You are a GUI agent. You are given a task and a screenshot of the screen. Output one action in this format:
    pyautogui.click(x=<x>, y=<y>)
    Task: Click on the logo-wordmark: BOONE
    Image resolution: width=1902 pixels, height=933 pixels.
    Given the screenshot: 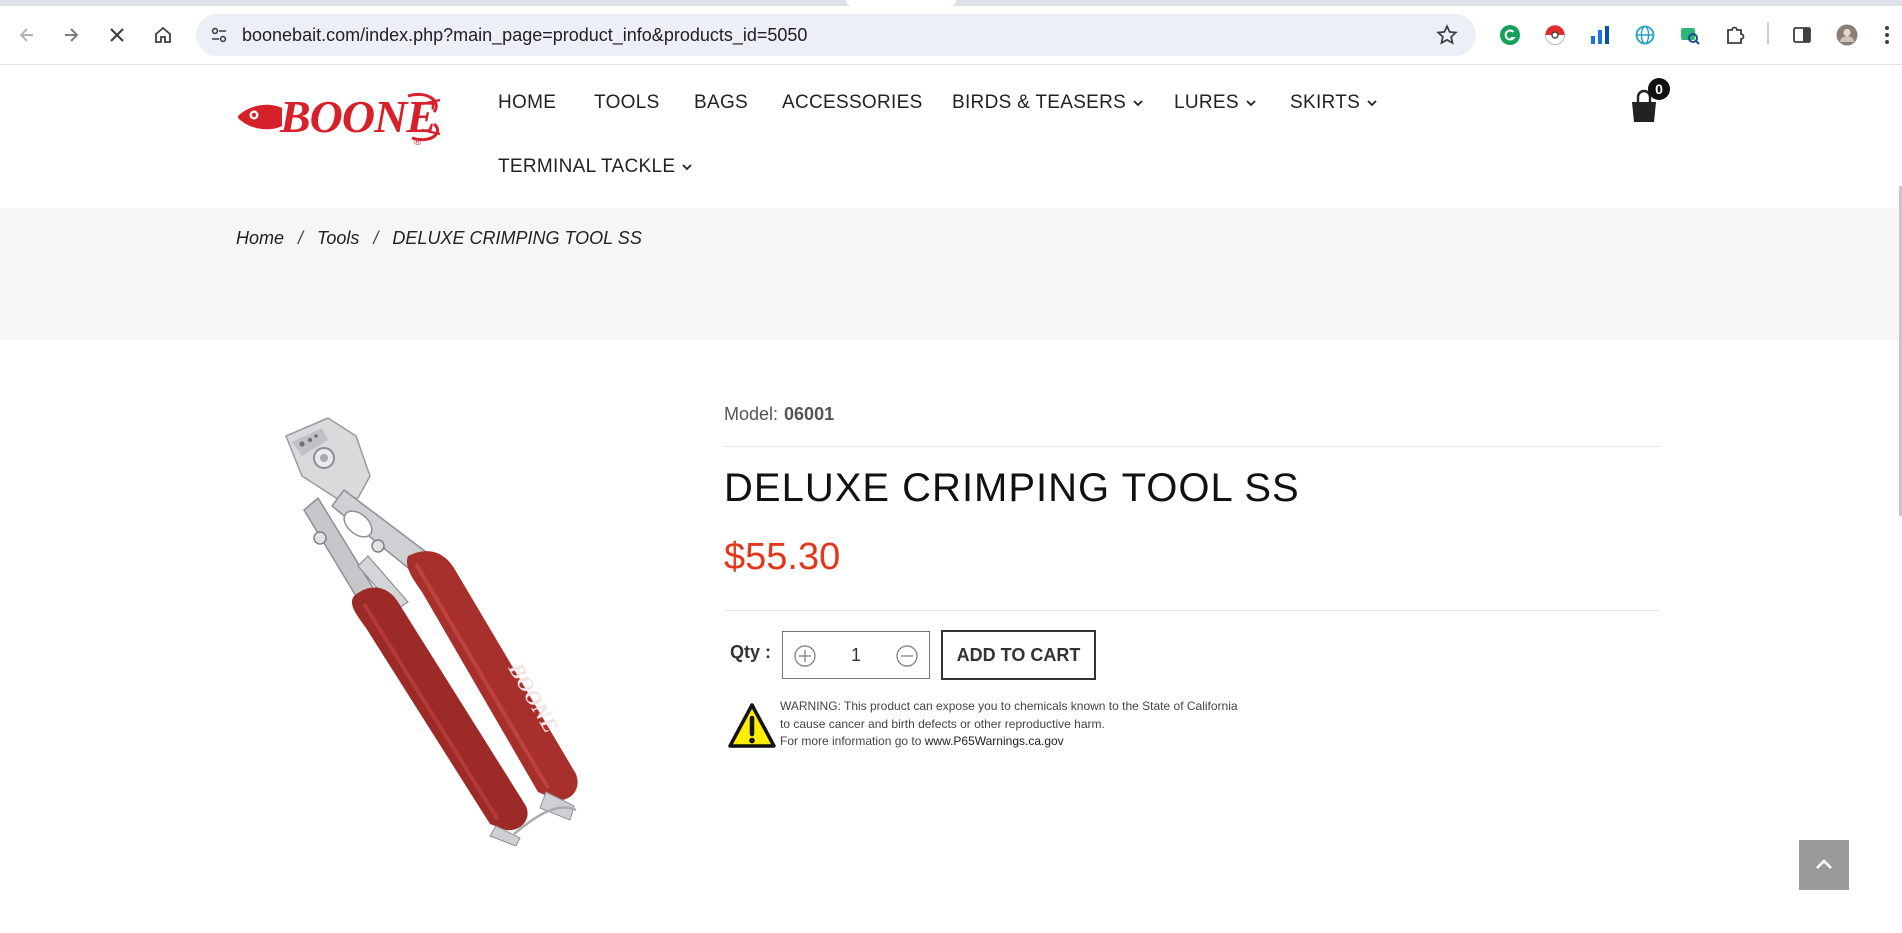 What is the action you would take?
    pyautogui.click(x=357, y=116)
    